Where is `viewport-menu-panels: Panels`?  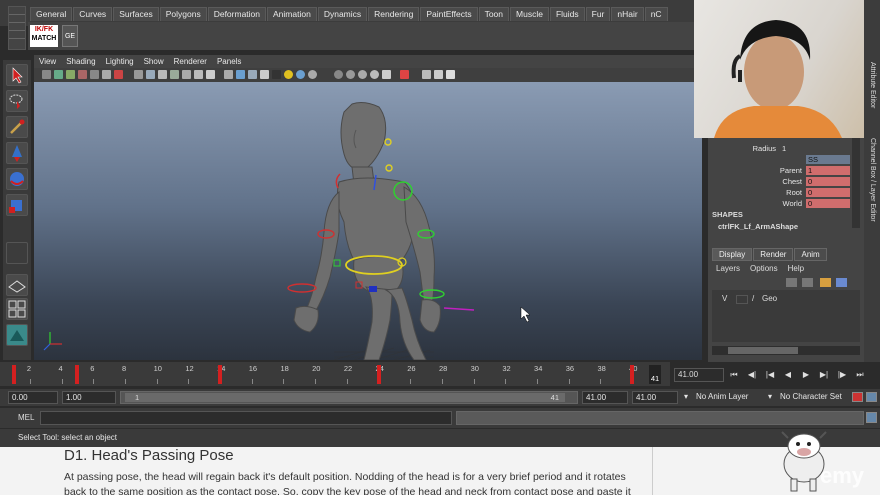
viewport-menu-panels: Panels is located at coordinates (229, 61).